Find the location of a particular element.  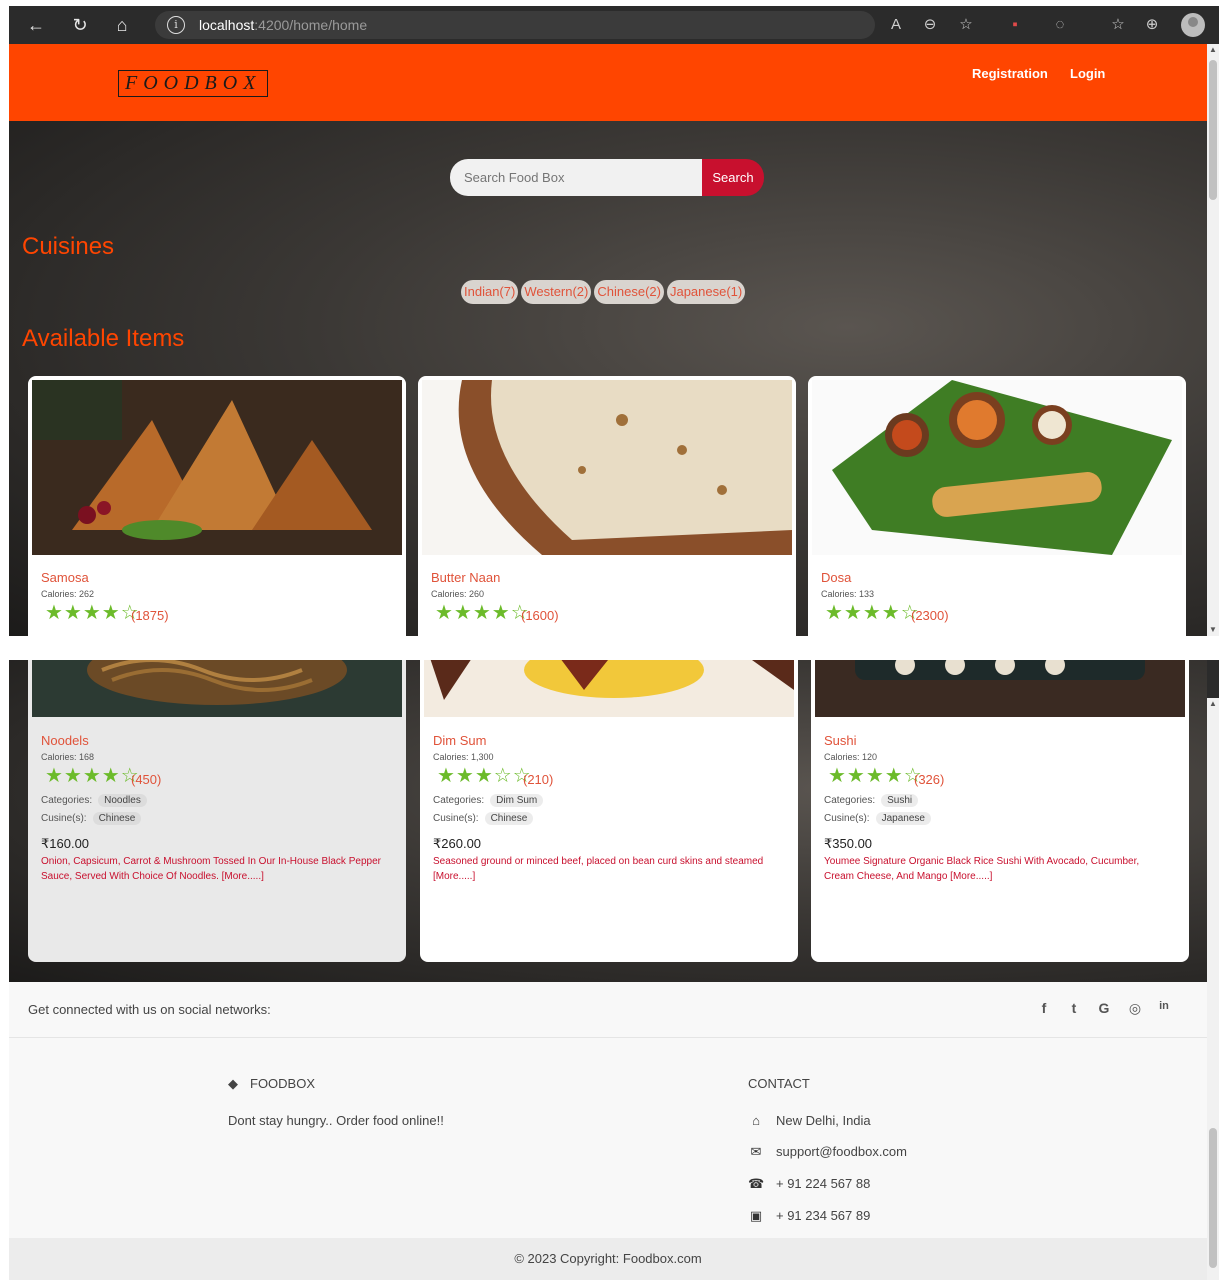

food-calories: Calories: 133 is located at coordinates (848, 594).